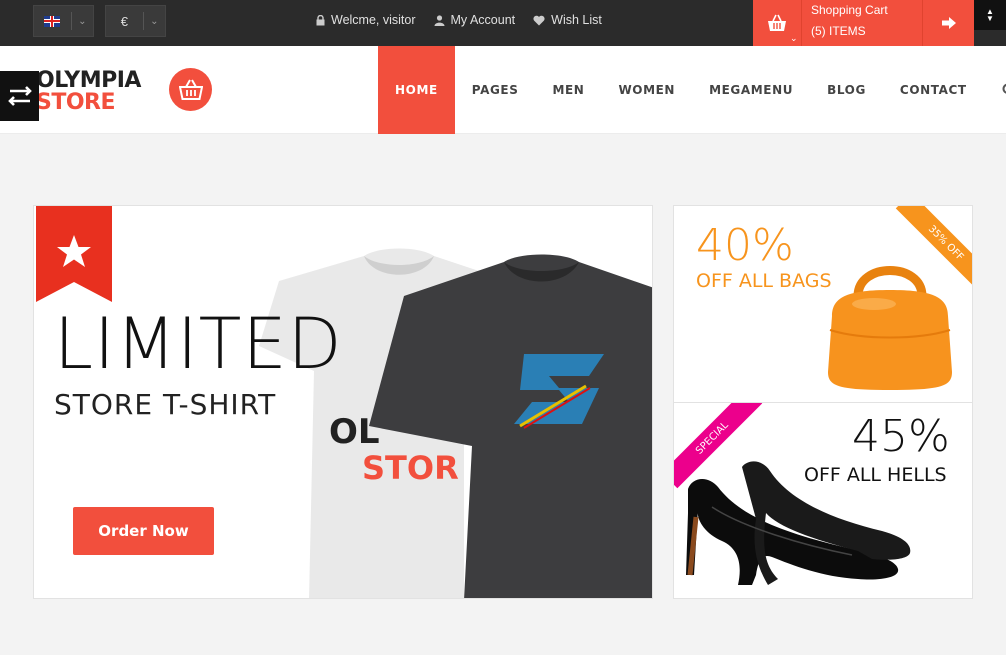 This screenshot has width=1006, height=655. Describe the element at coordinates (52, 21) in the screenshot. I see `flag-uk-icon` at that location.